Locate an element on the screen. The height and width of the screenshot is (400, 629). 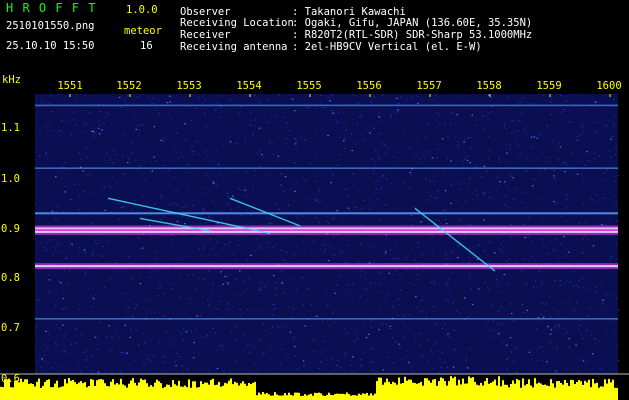
datetime: 25.10.10 15:50 is located at coordinates (50, 46).